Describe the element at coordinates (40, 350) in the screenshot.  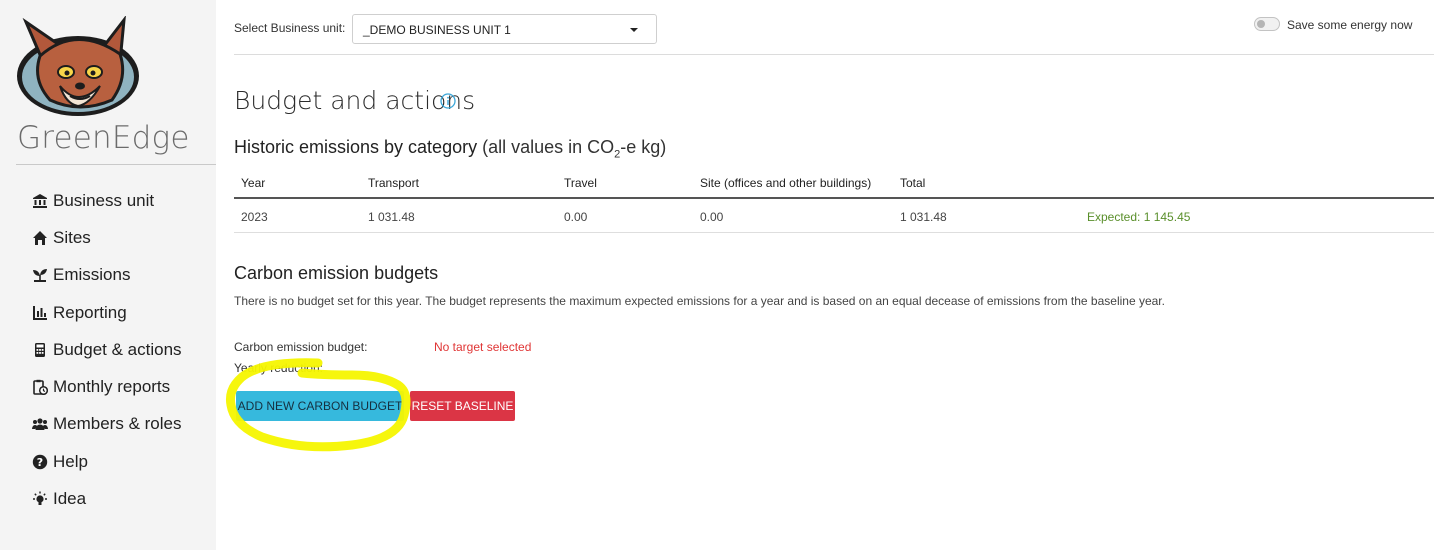
I see `calculator-icon` at that location.